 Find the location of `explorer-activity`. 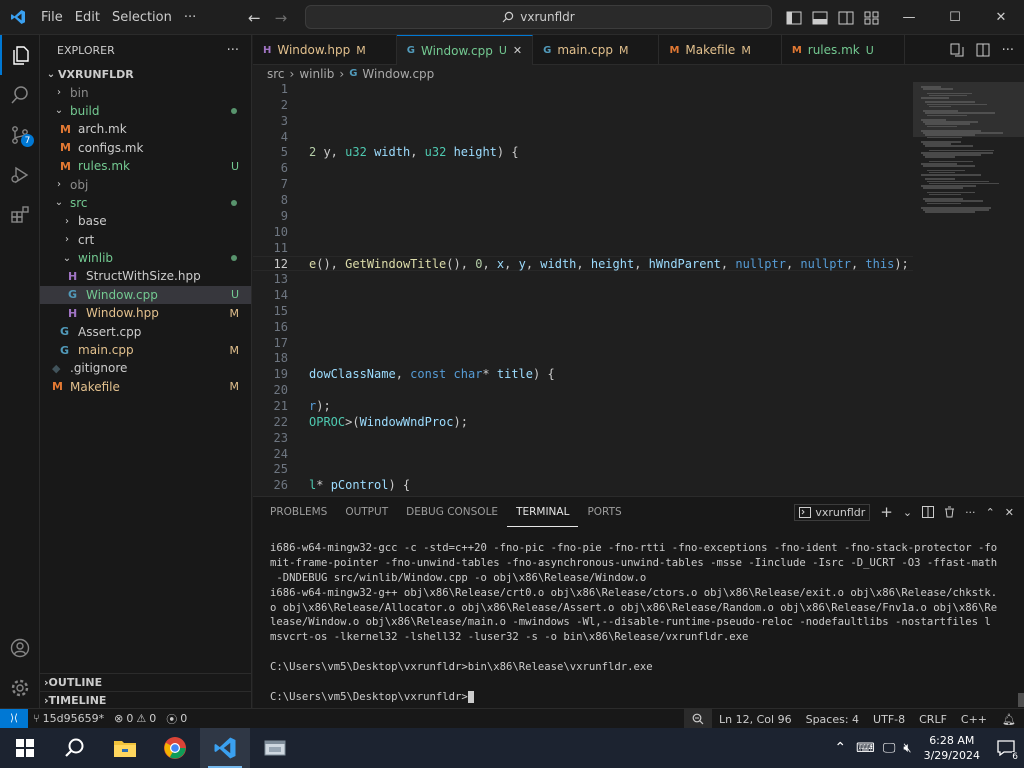

explorer-activity is located at coordinates (20, 55).